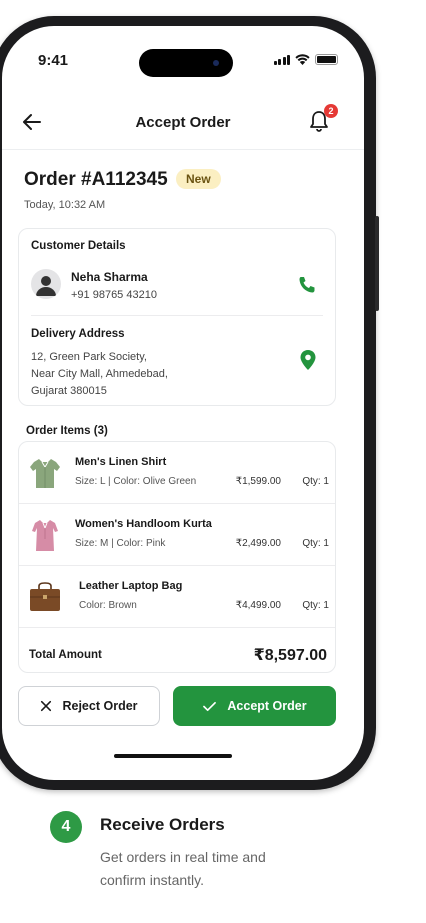 The height and width of the screenshot is (923, 426). I want to click on item-meta: Size: L | Color: Olive Green, so click(136, 481).